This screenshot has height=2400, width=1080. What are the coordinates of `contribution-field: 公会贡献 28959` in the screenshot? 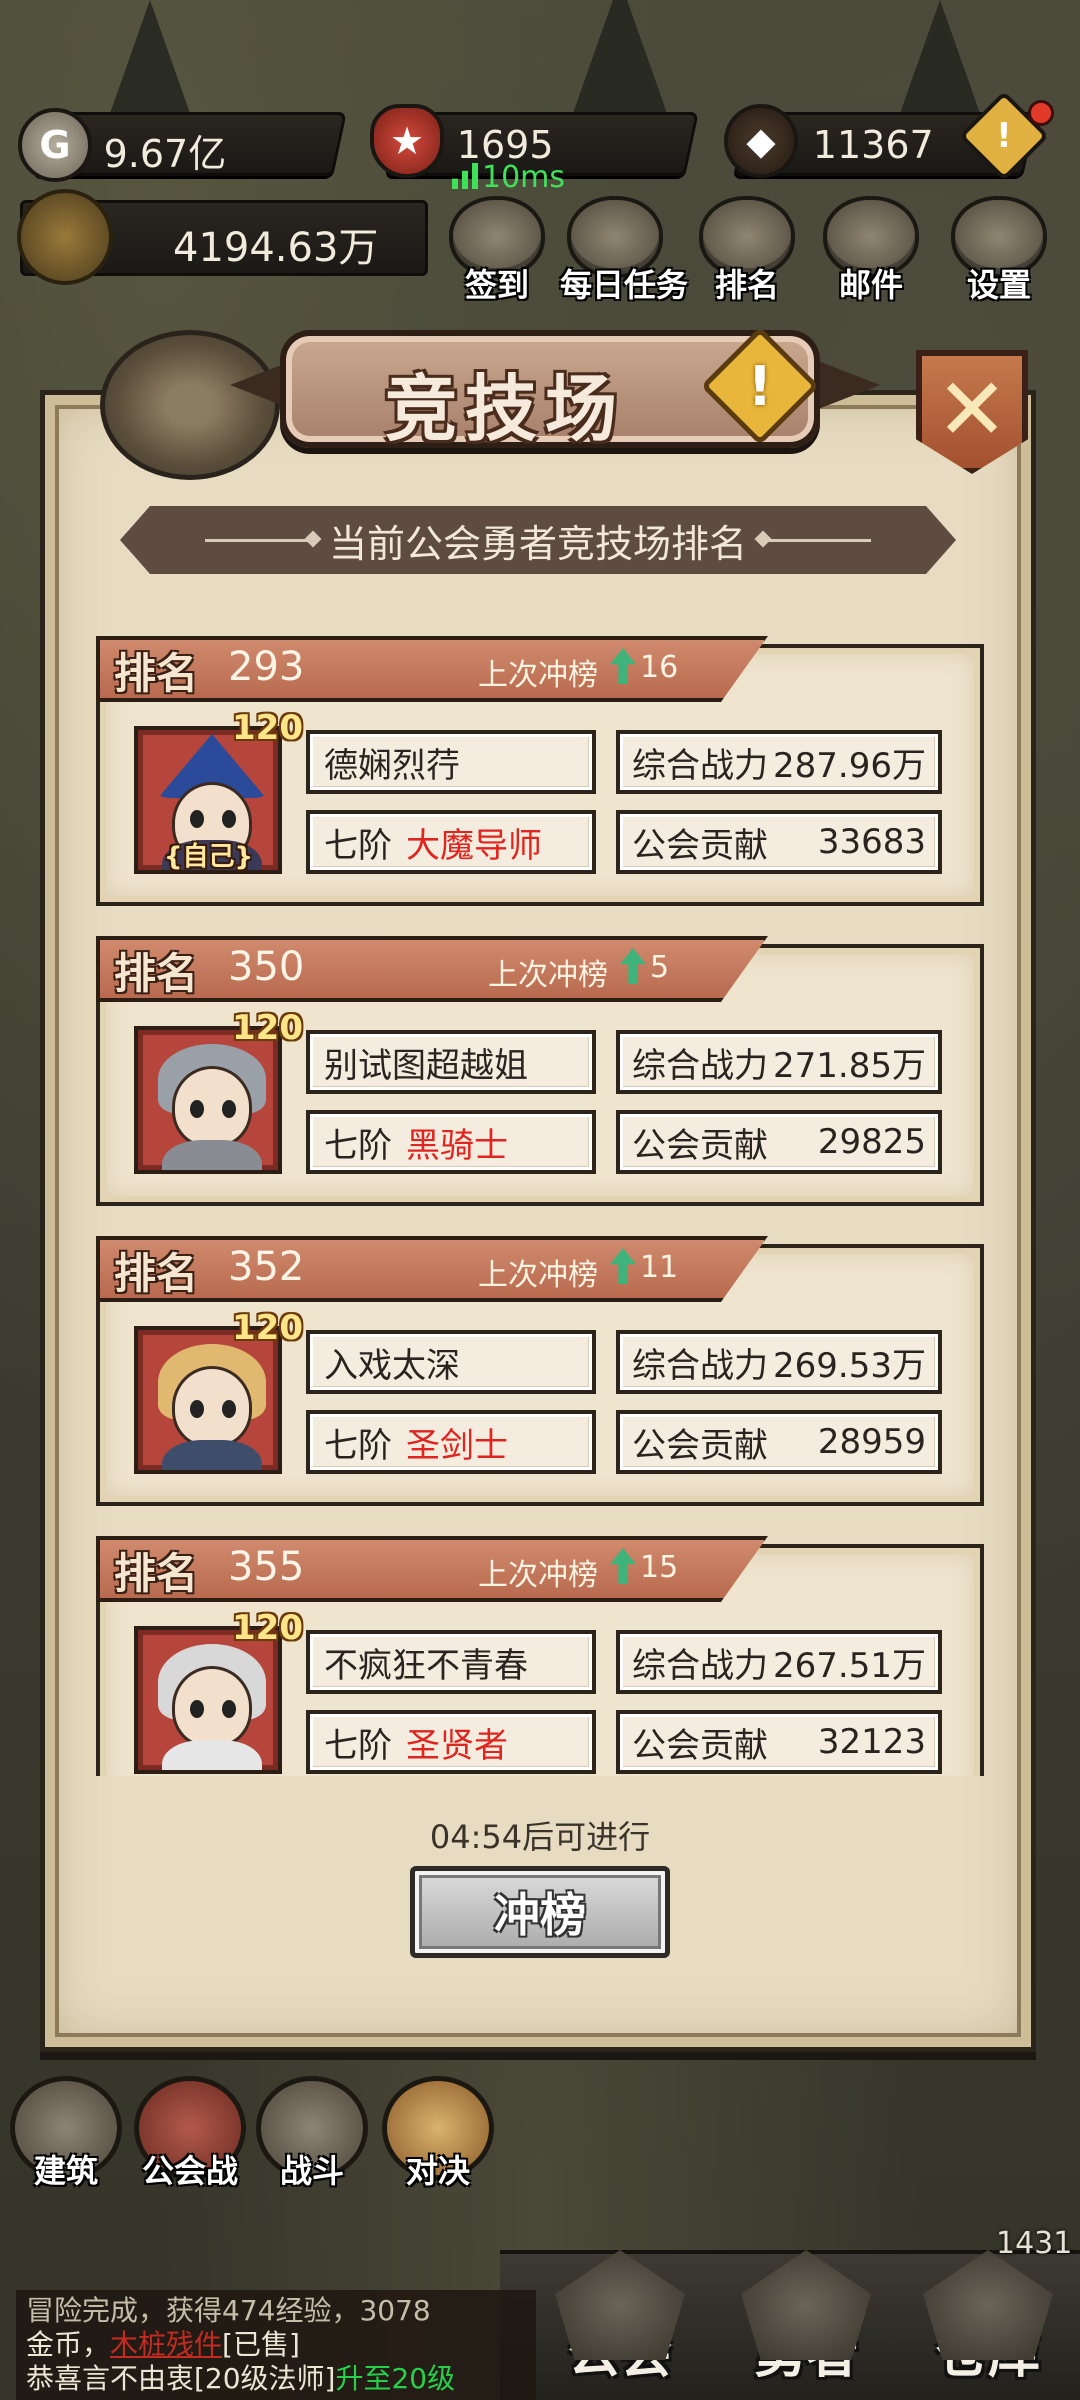 It's located at (779, 1442).